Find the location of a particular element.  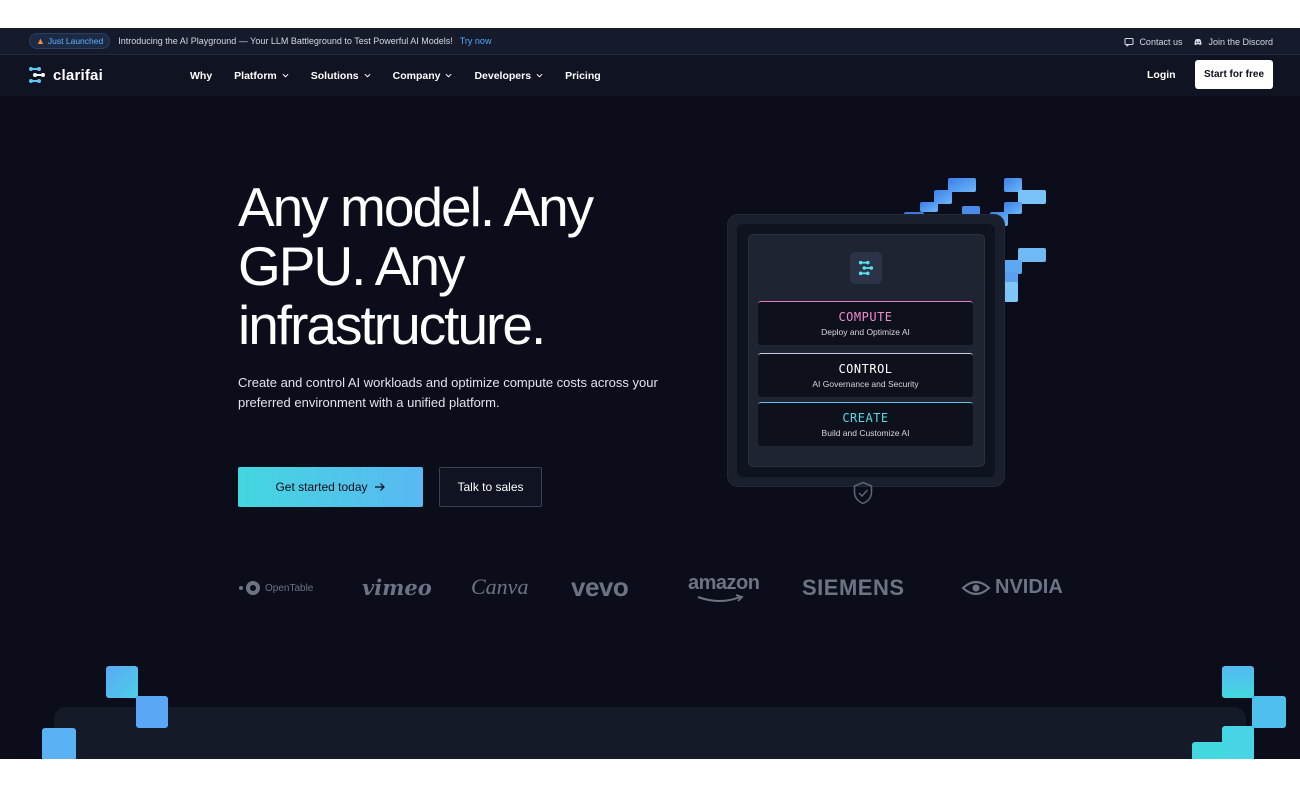

join-discord-label: Join the Discord is located at coordinates (1240, 41).